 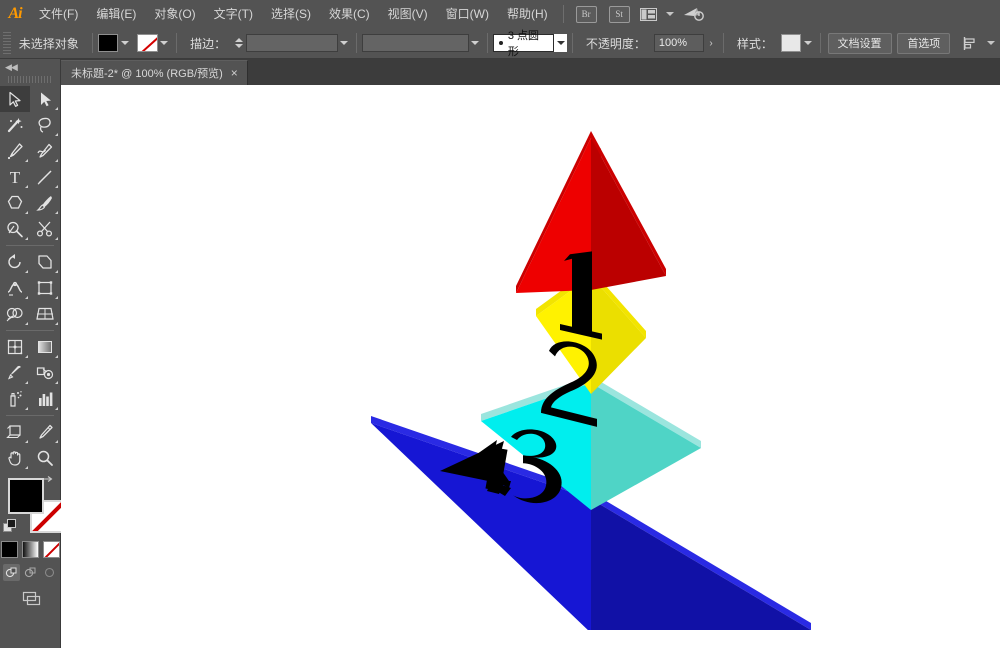 What do you see at coordinates (524, 44) in the screenshot?
I see `brush-definition-field: 3 点圆形` at bounding box center [524, 44].